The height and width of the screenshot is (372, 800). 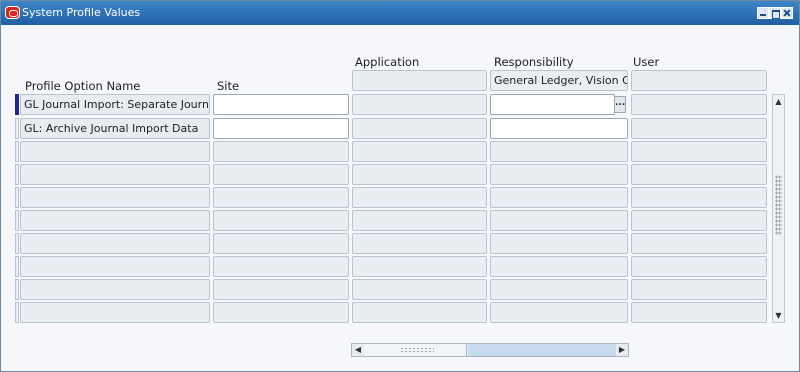 I want to click on minimize-icon, so click(x=763, y=13).